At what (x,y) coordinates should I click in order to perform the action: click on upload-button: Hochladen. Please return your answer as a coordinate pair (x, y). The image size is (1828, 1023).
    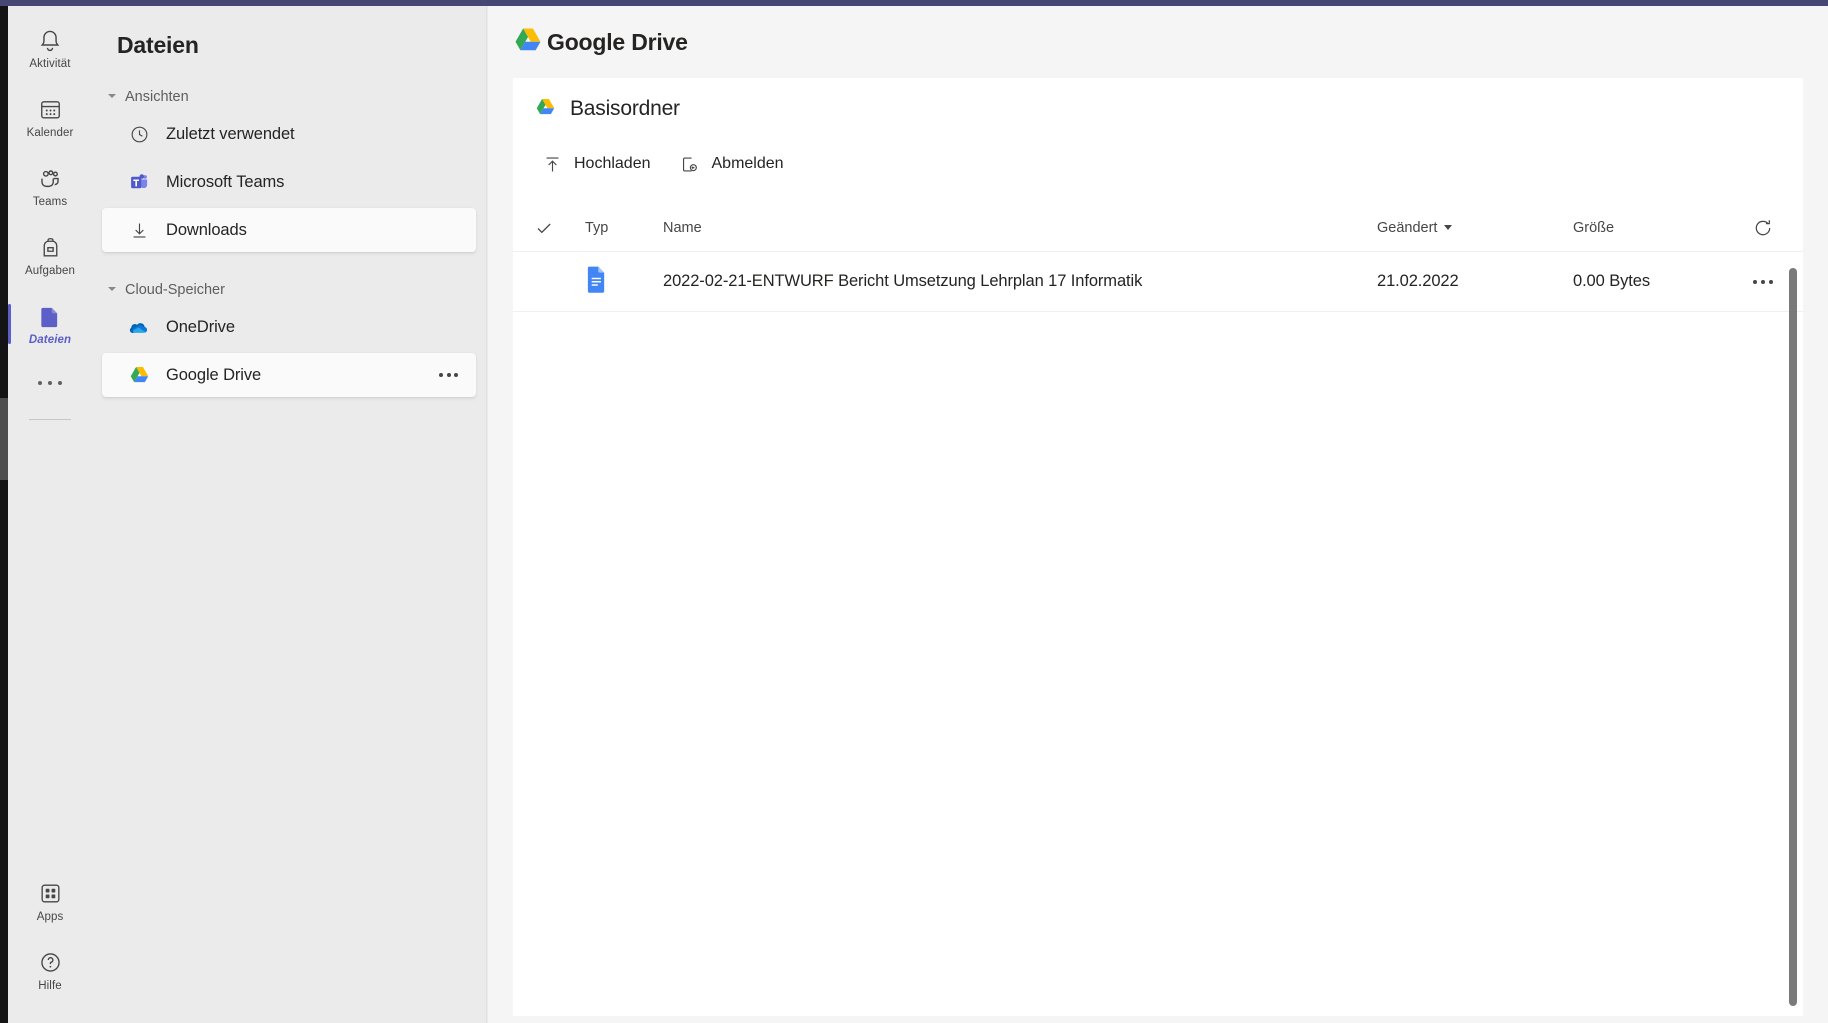
    Looking at the image, I should click on (599, 164).